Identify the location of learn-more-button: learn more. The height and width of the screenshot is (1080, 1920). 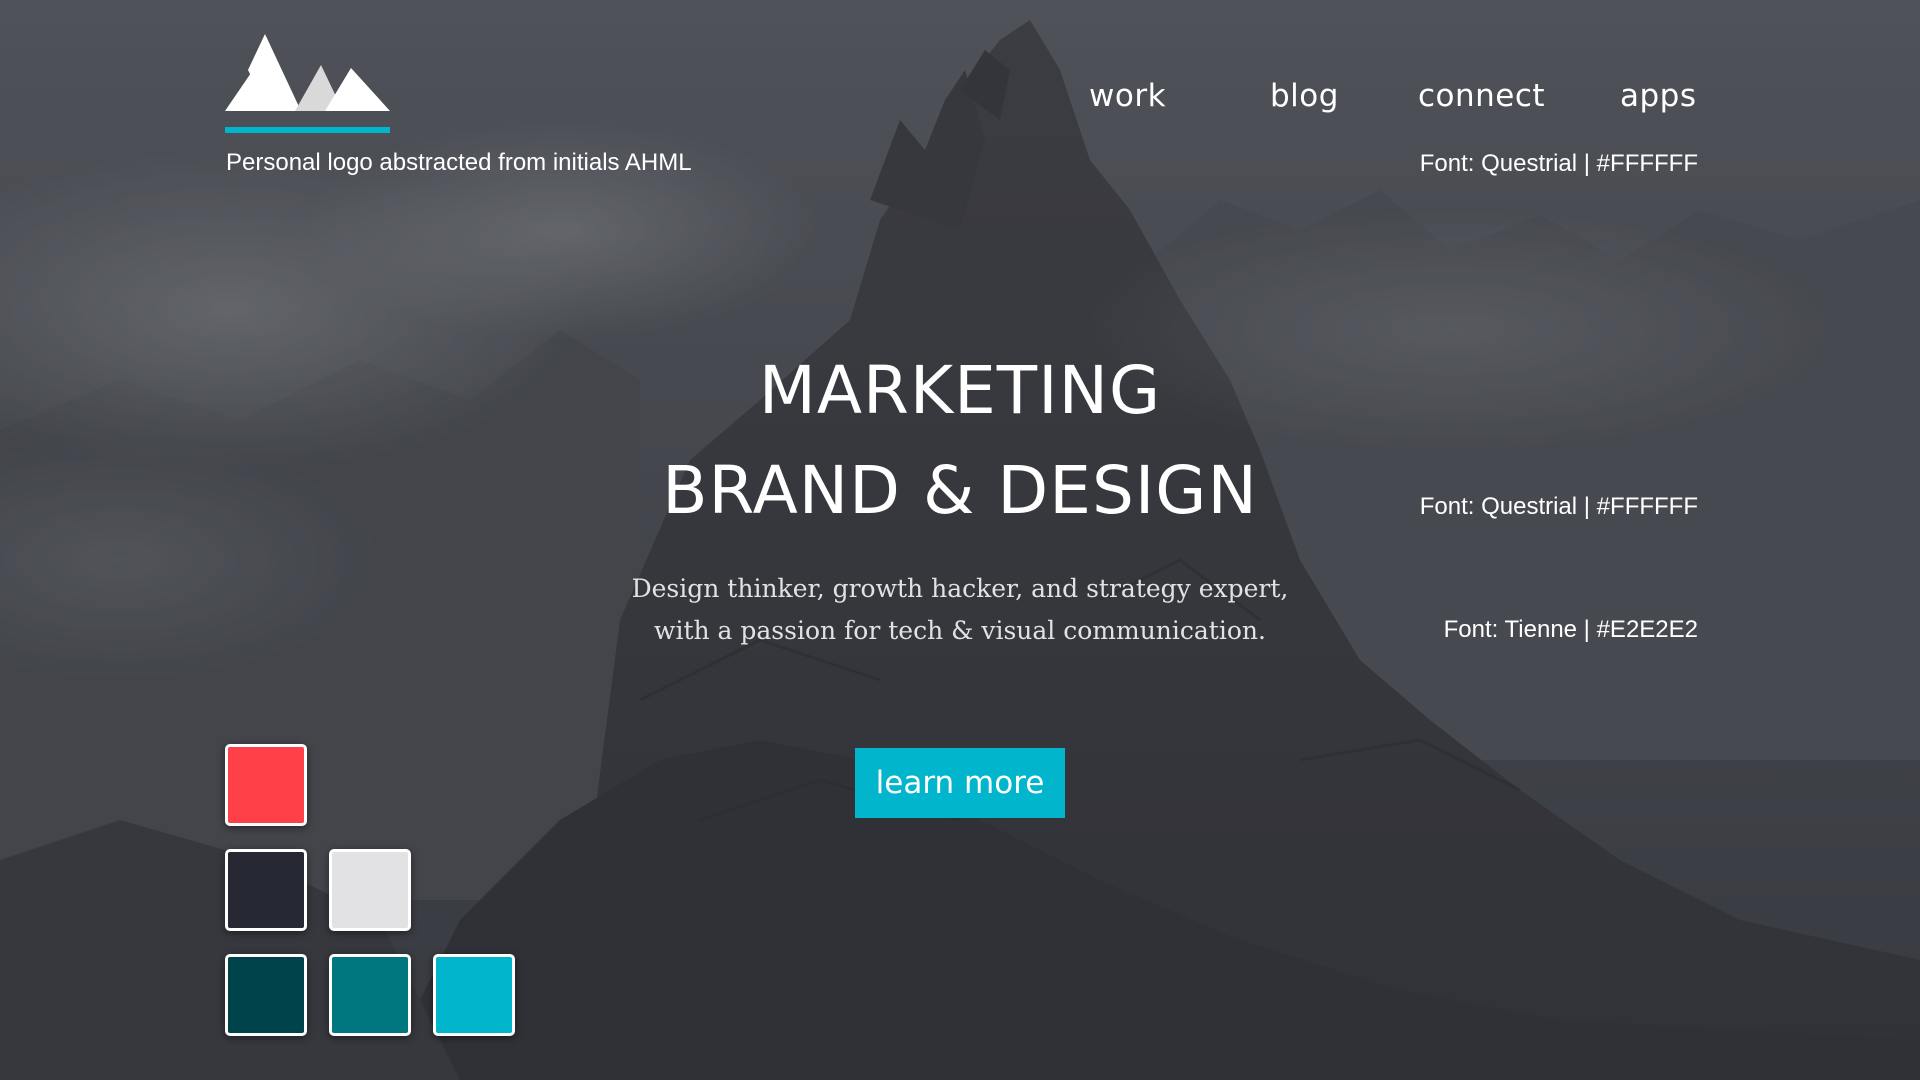
(960, 783).